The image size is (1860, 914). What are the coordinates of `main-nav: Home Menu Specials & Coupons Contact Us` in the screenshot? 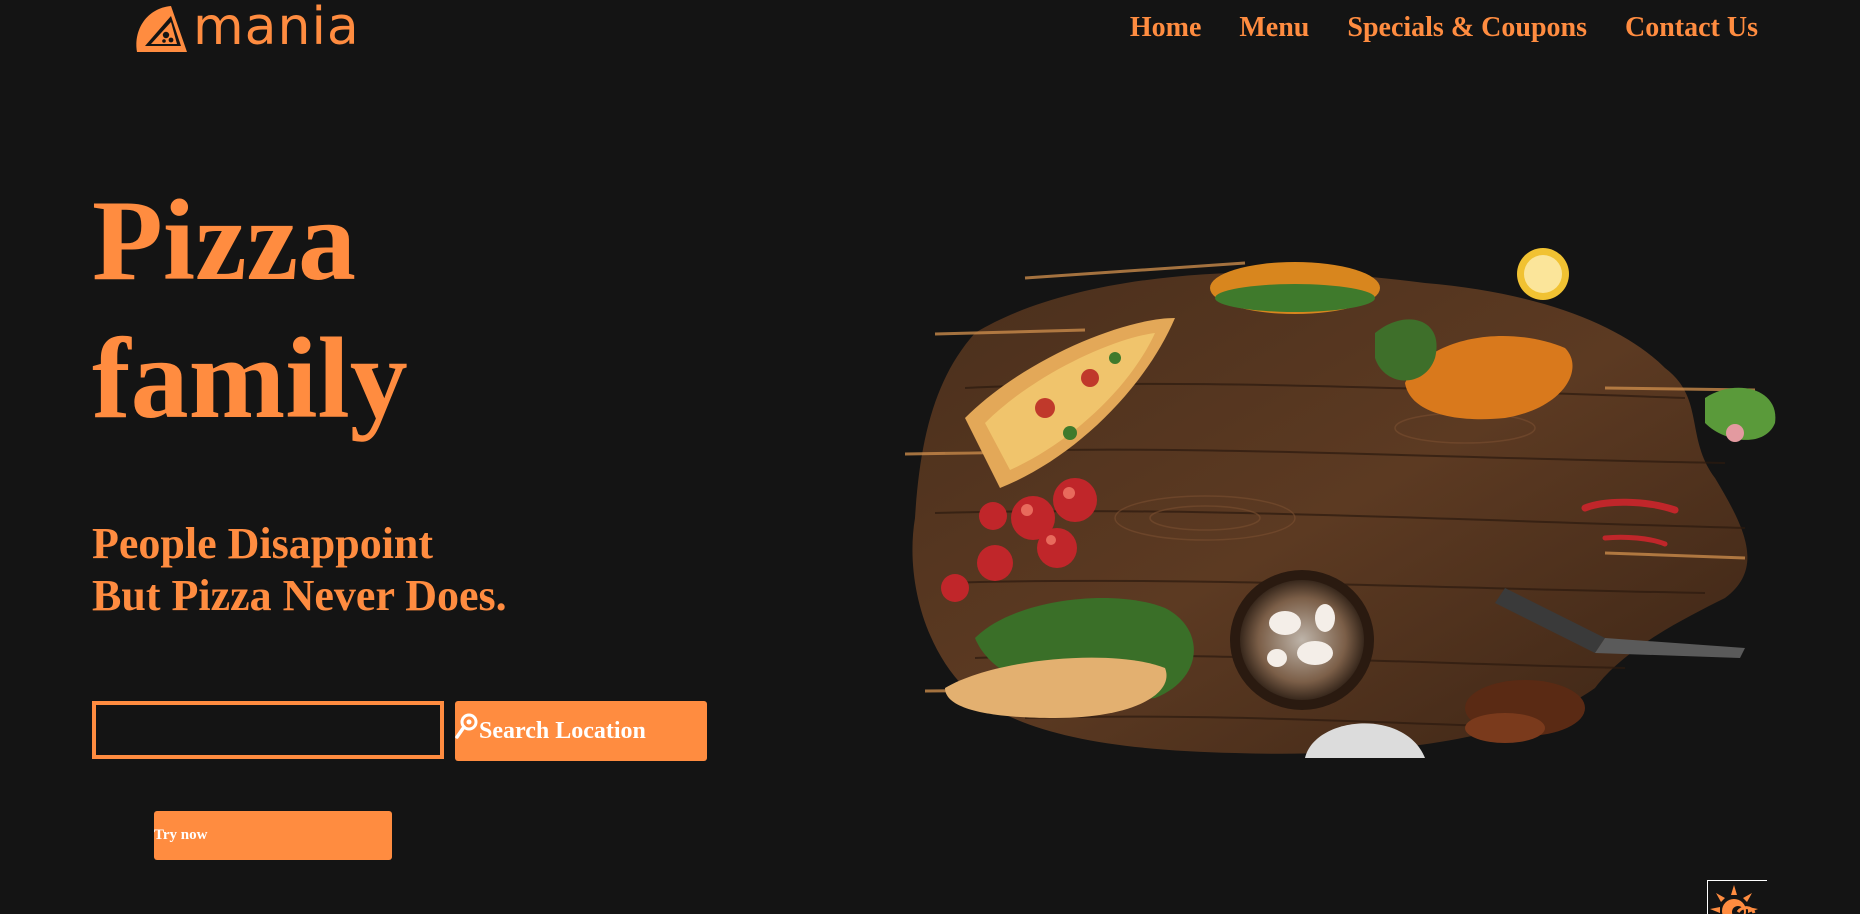 It's located at (1444, 28).